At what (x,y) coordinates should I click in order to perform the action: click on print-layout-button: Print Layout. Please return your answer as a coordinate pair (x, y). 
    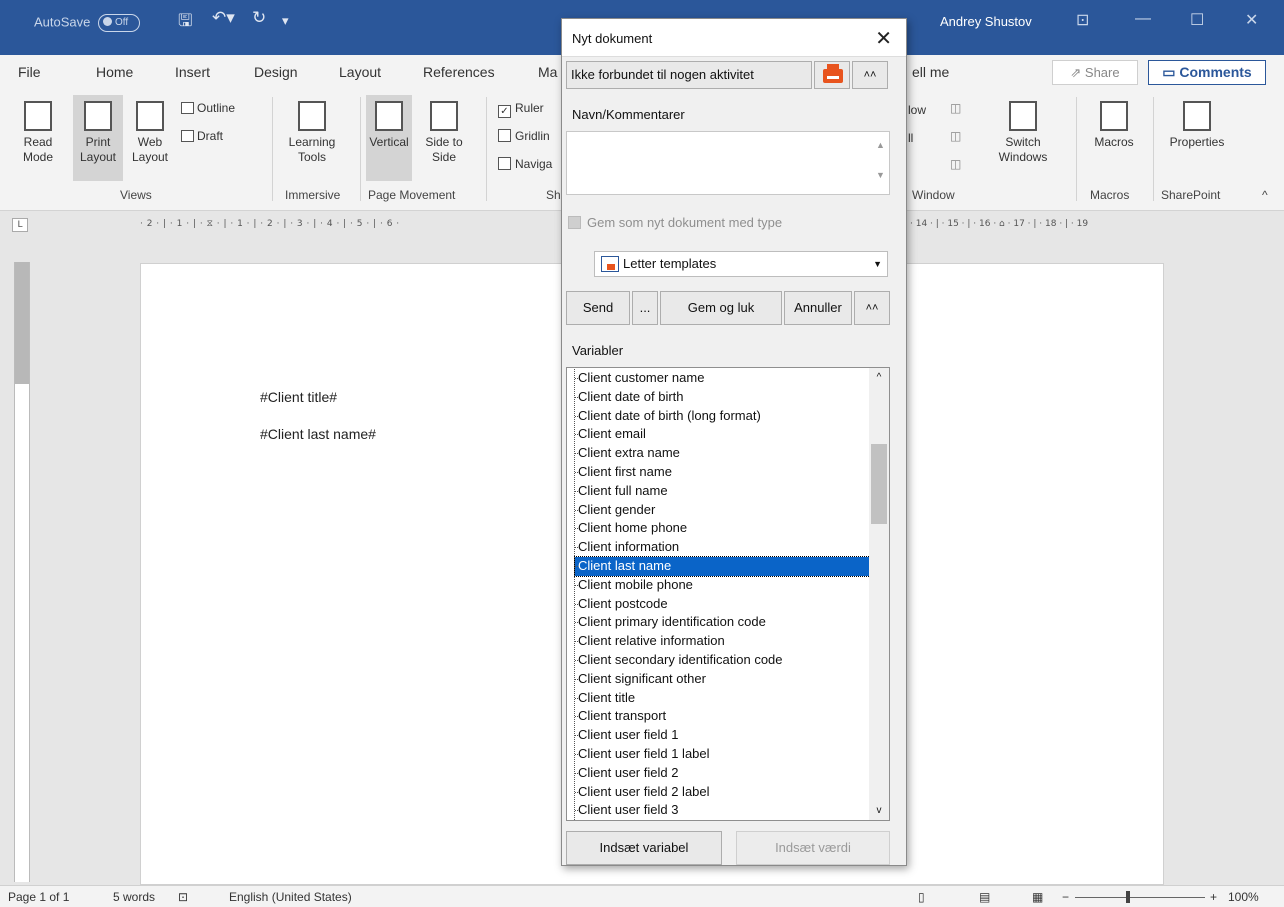
    Looking at the image, I should click on (98, 138).